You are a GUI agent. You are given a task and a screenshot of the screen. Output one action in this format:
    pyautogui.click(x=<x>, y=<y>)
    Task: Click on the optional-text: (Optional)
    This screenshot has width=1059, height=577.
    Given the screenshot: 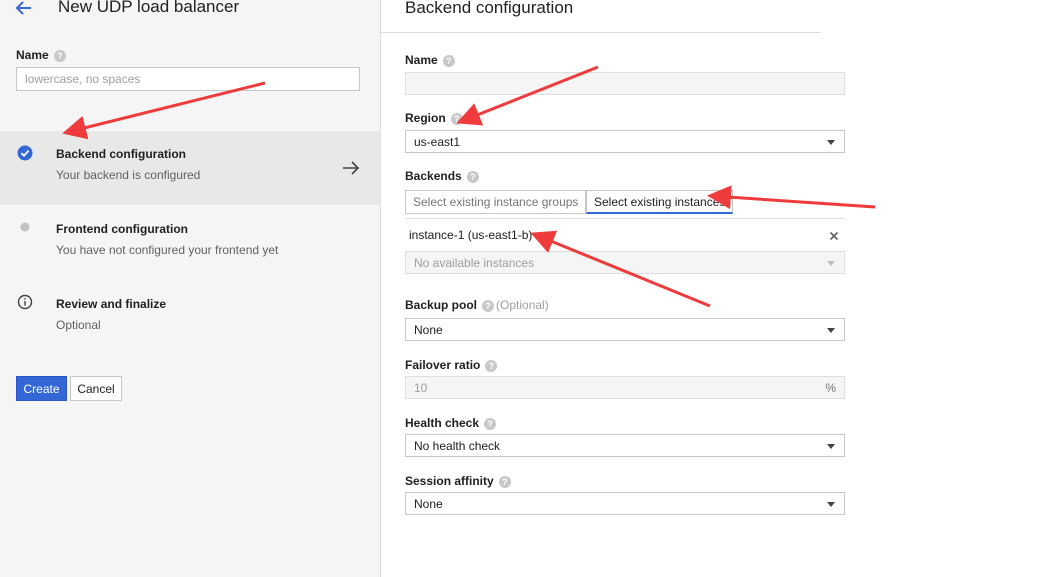 What is the action you would take?
    pyautogui.click(x=522, y=305)
    